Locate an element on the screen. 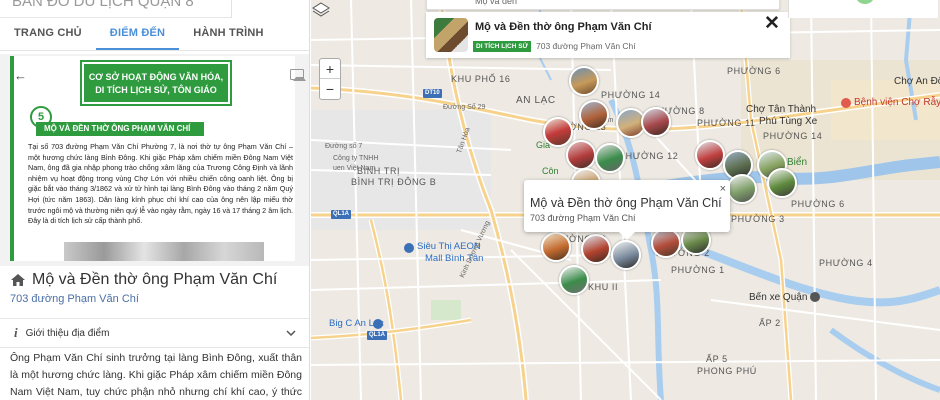 The width and height of the screenshot is (940, 400). map-label-ap-2: ẤP 2 is located at coordinates (770, 323).